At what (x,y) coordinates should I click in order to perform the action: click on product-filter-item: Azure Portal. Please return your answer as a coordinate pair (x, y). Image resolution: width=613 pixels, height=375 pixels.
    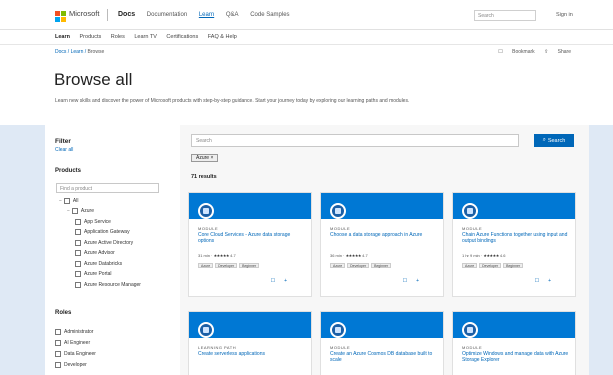
    Looking at the image, I should click on (93, 274).